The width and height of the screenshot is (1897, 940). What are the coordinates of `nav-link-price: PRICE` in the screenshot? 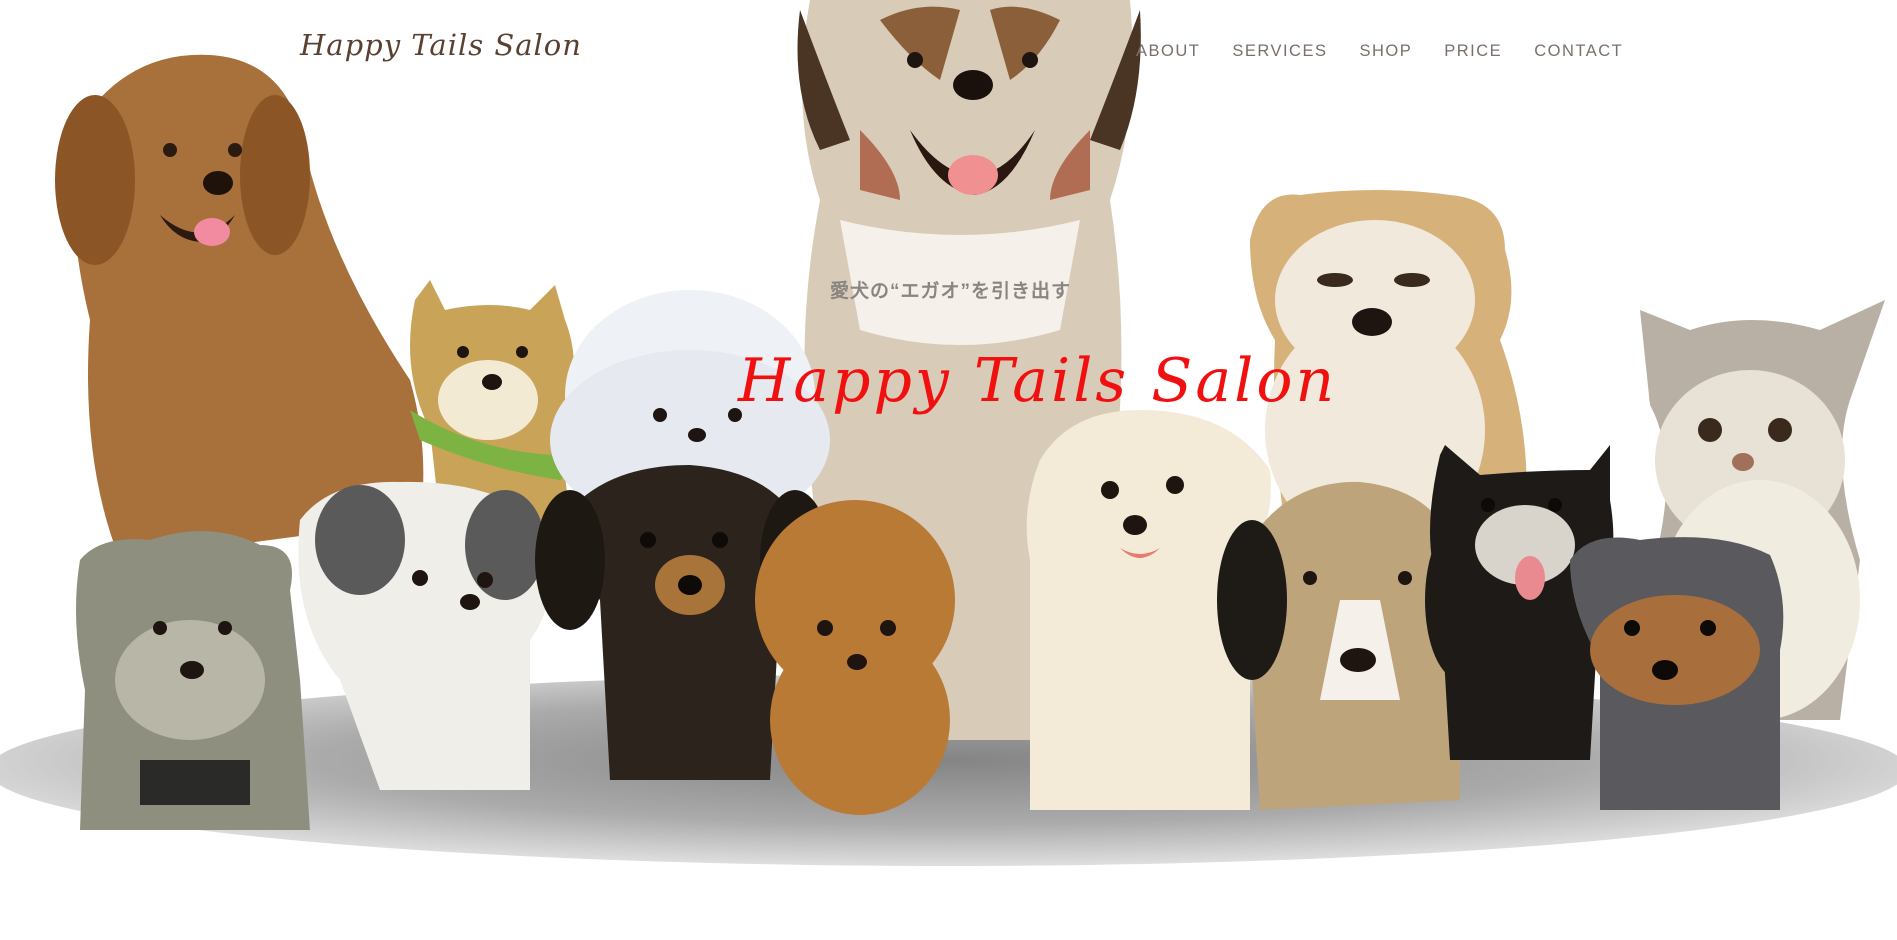 It's located at (1473, 51).